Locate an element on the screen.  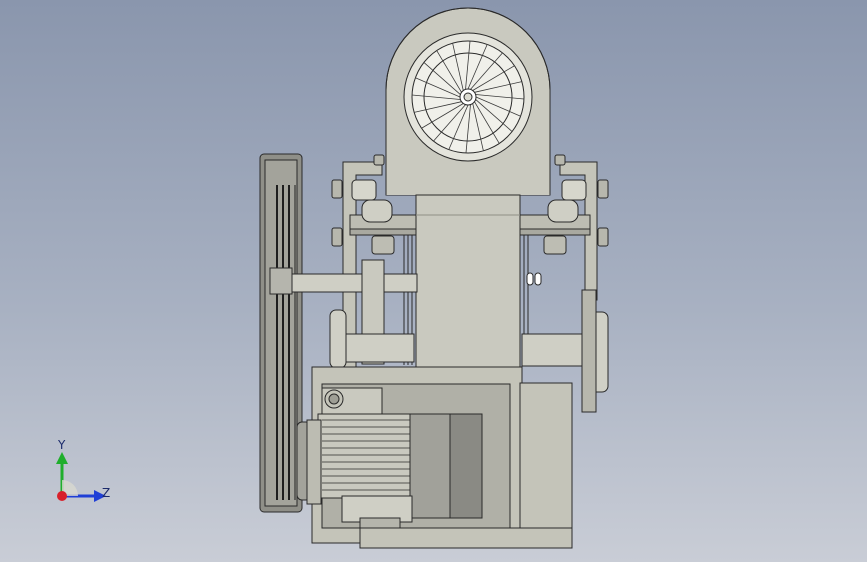
large-drive-pulley is located at coordinates (281, 333).